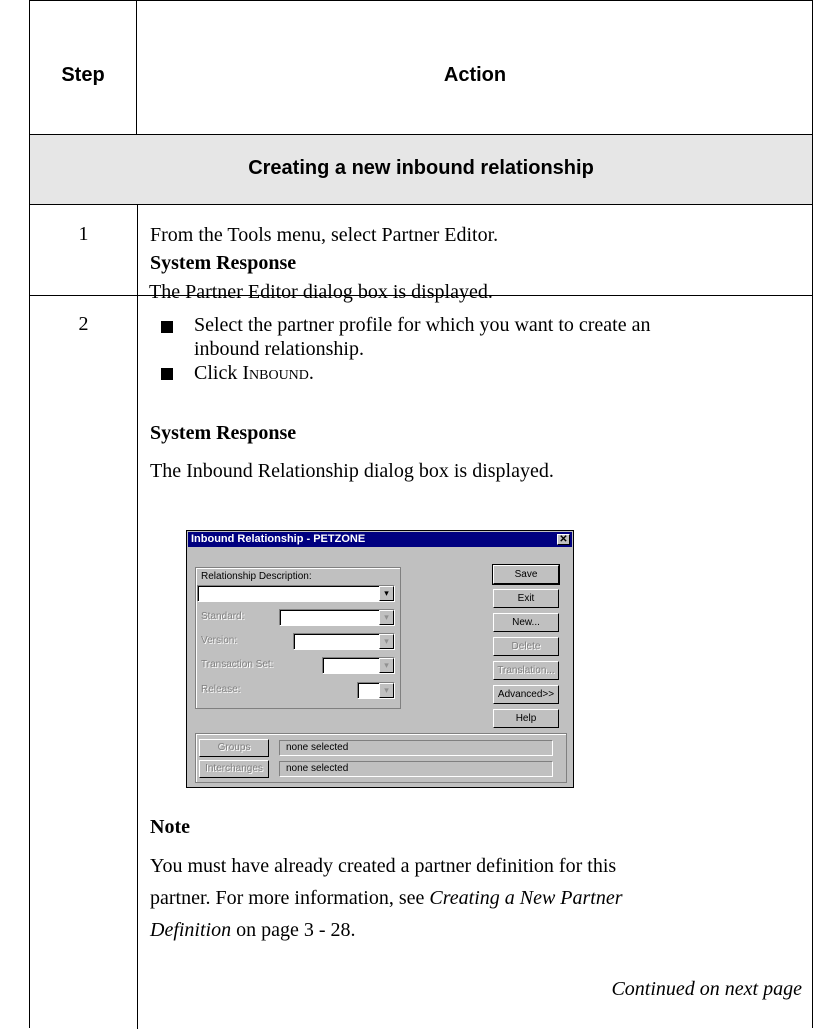  Describe the element at coordinates (278, 539) in the screenshot. I see `dialog-title: Inbound Relationship - PETZONE` at that location.